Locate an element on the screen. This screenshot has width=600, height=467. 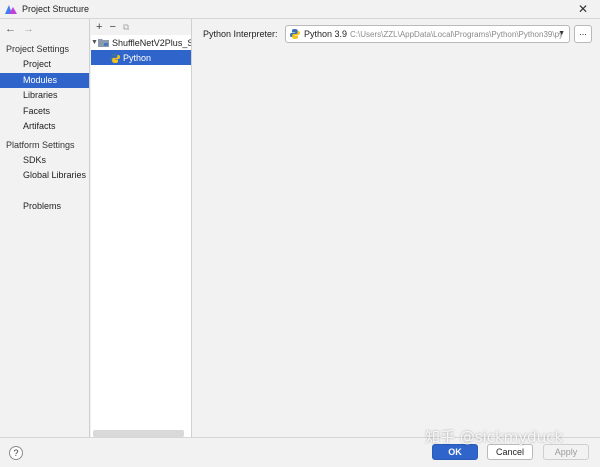
sidebar-item-problems: Problems is located at coordinates (44, 207).